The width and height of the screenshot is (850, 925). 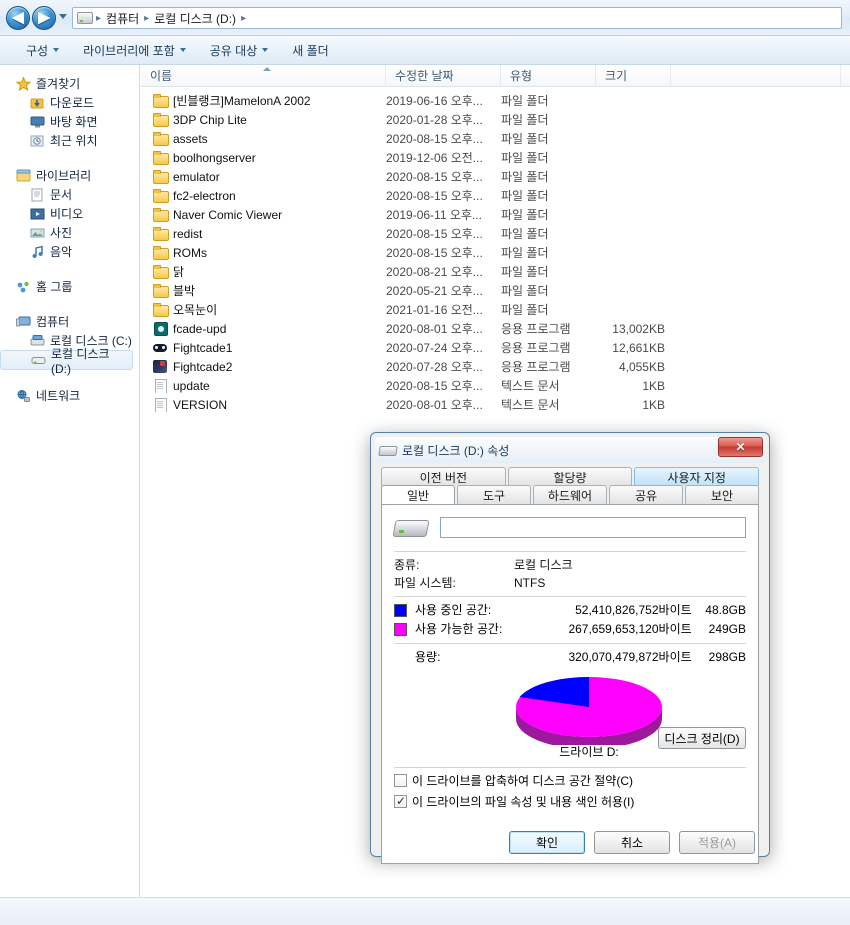 What do you see at coordinates (646, 494) in the screenshot?
I see `tab-sharing: 공유` at bounding box center [646, 494].